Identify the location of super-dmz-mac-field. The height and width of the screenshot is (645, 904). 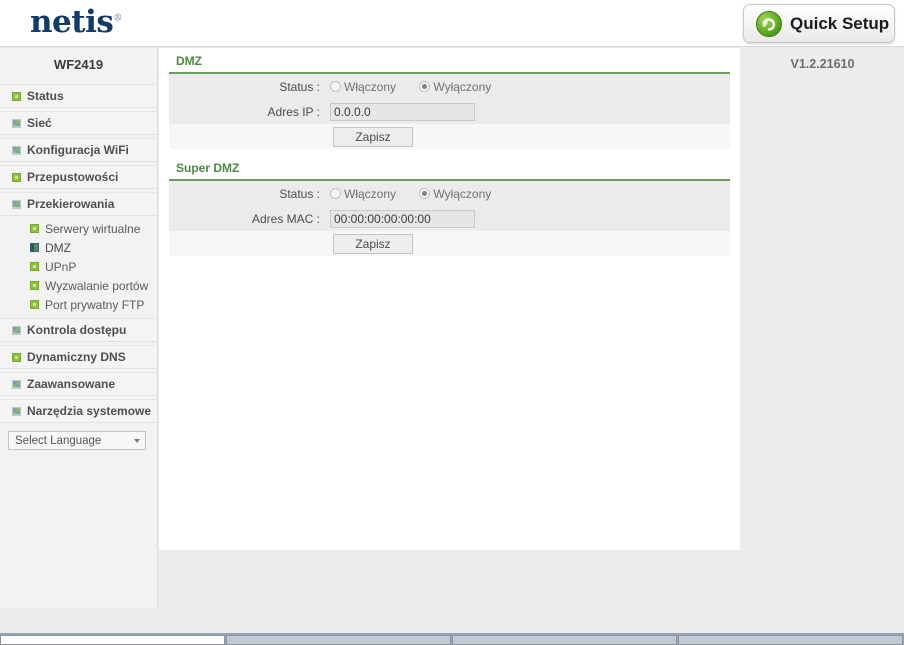
(527, 218).